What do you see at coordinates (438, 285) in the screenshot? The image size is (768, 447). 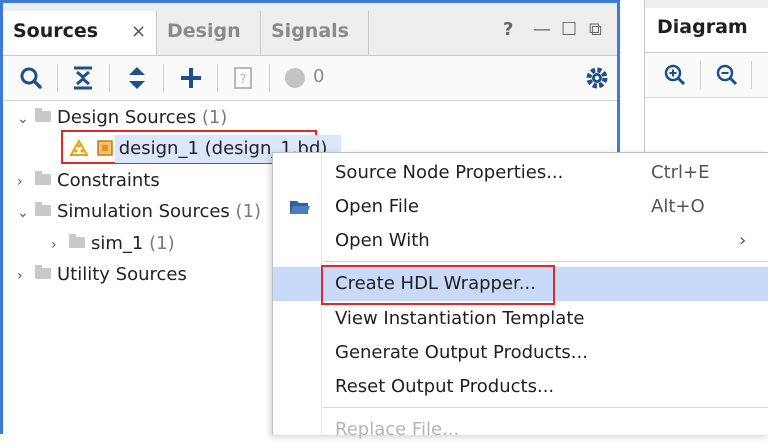 I see `highlight-box` at bounding box center [438, 285].